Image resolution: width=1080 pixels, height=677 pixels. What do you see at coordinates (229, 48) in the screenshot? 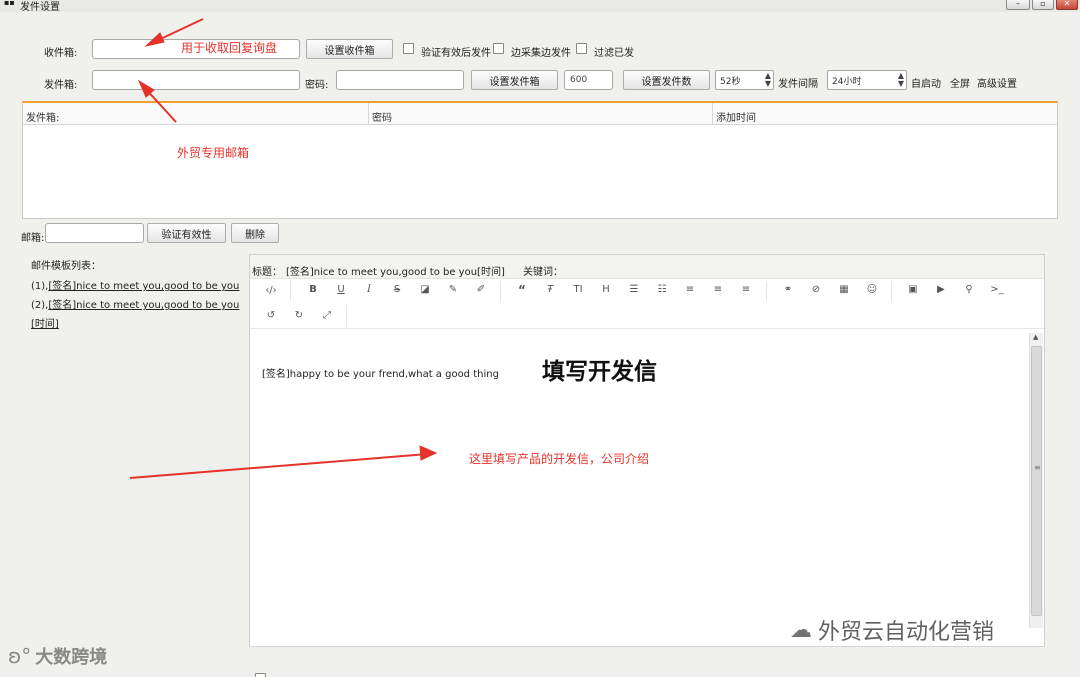
I see `inbox-annotation: 用于收取回复询盘` at bounding box center [229, 48].